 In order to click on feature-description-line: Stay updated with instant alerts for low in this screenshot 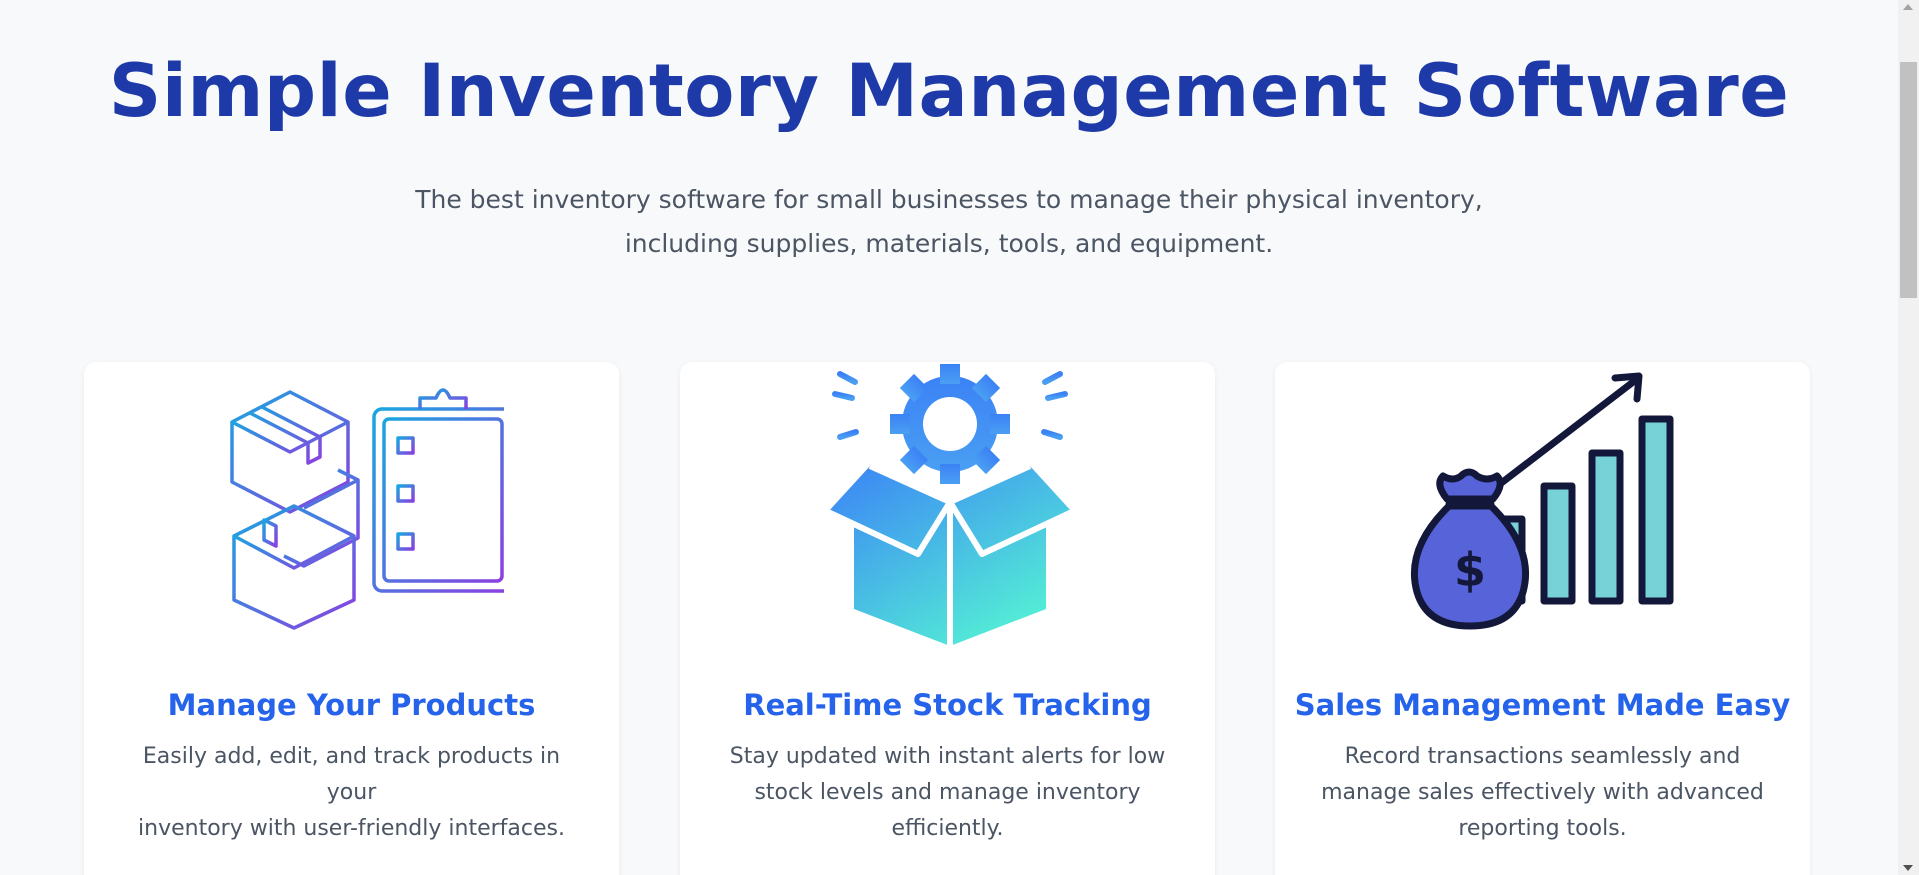, I will do `click(947, 756)`.